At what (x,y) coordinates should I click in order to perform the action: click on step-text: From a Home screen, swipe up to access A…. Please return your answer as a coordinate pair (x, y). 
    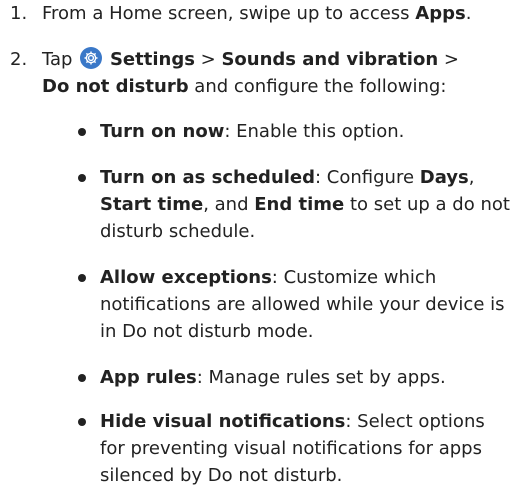
    Looking at the image, I should click on (277, 13).